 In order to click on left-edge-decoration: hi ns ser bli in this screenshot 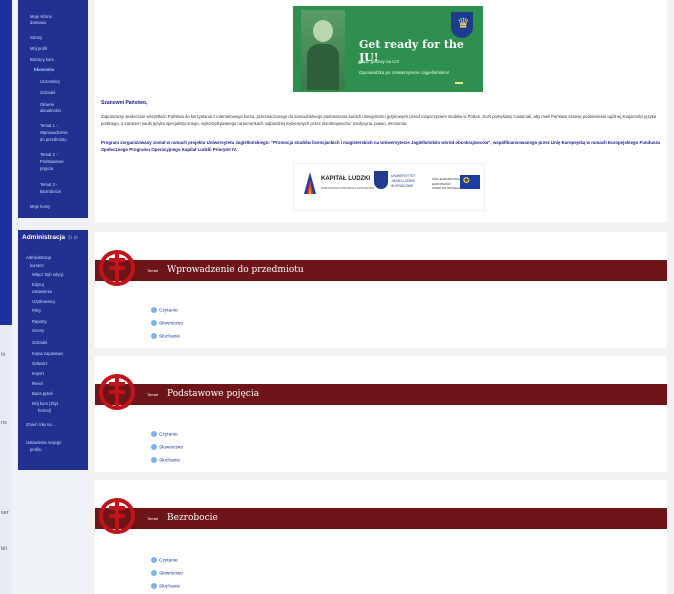, I will do `click(6, 297)`.